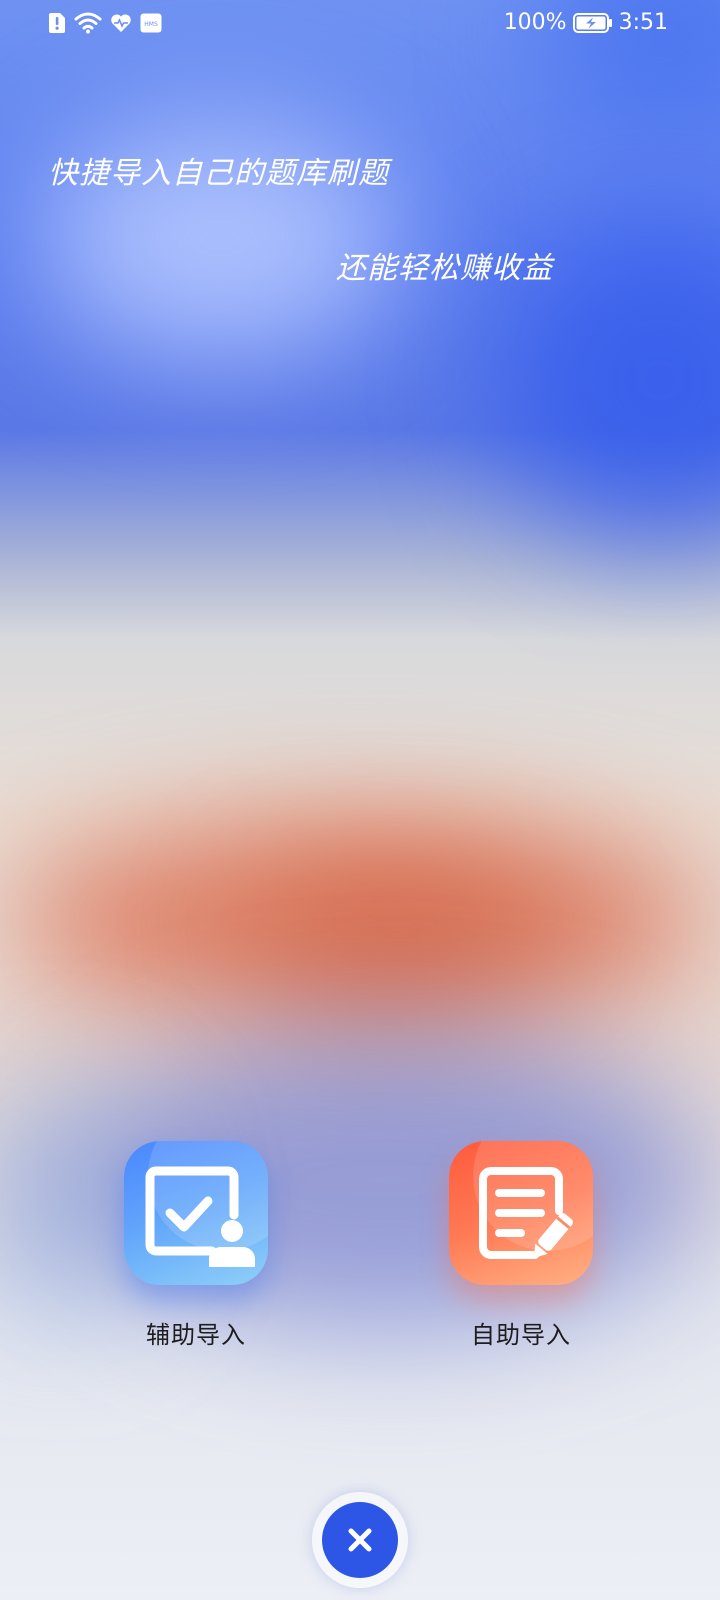 This screenshot has height=1600, width=720. What do you see at coordinates (360, 24) in the screenshot?
I see `status-bar: HMS 100% 3:51` at bounding box center [360, 24].